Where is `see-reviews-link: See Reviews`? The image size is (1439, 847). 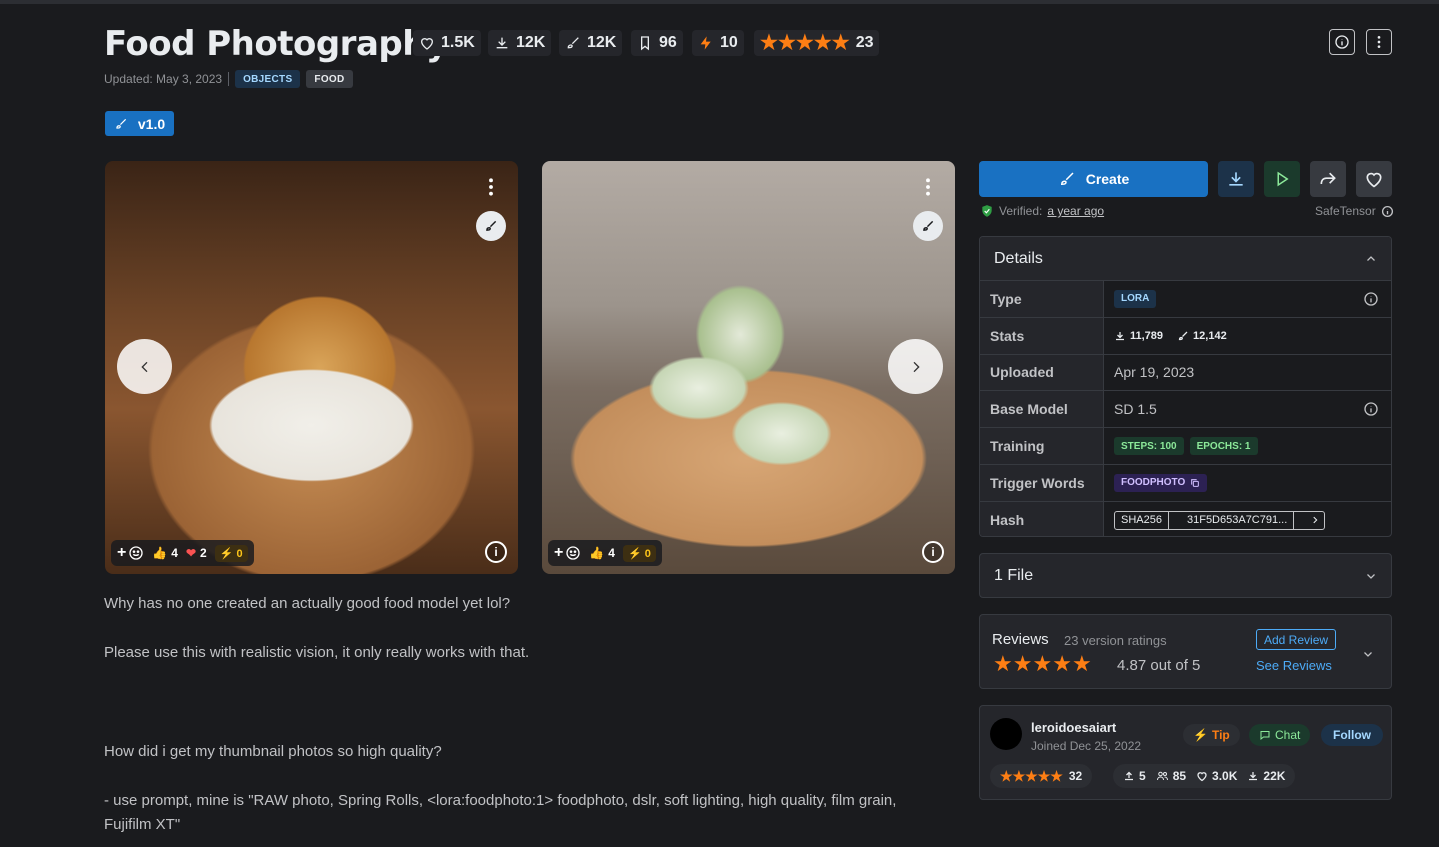
see-reviews-link: See Reviews is located at coordinates (1294, 665).